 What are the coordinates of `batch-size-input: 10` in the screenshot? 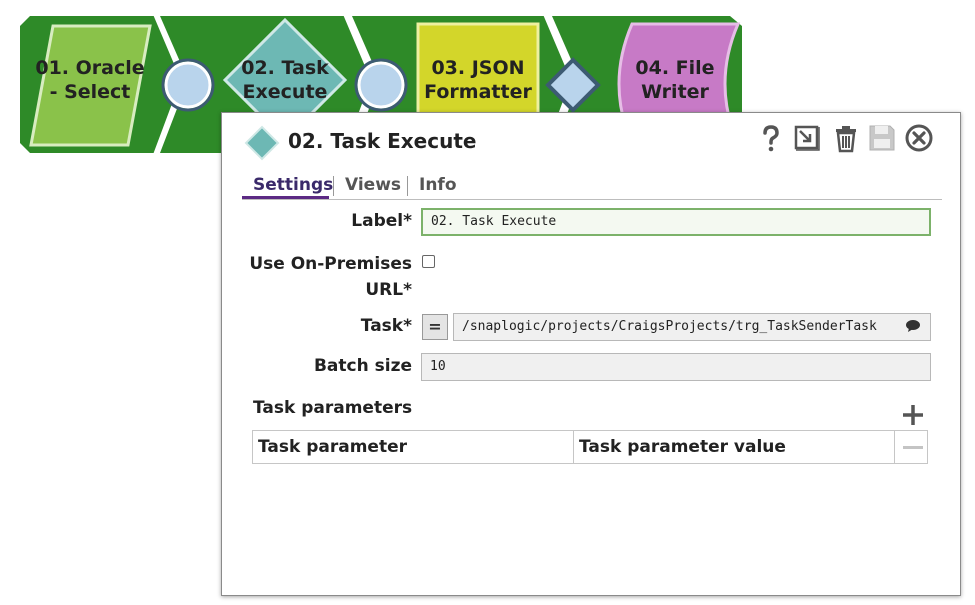 It's located at (676, 367).